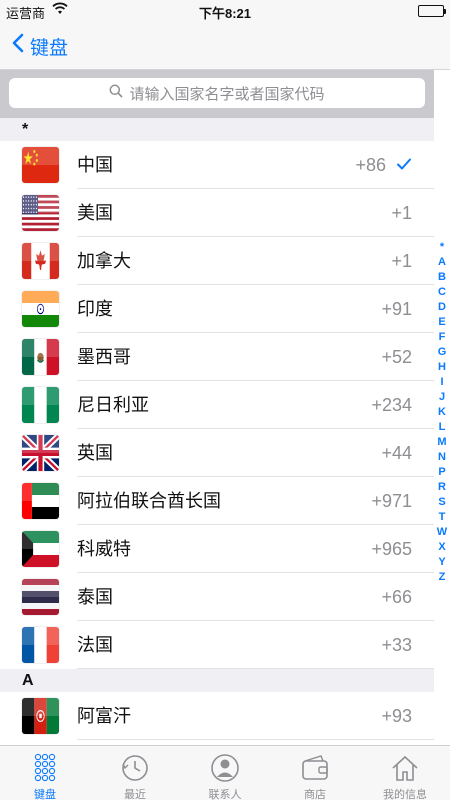 The width and height of the screenshot is (450, 800). I want to click on thailand-flag-icon, so click(40, 597).